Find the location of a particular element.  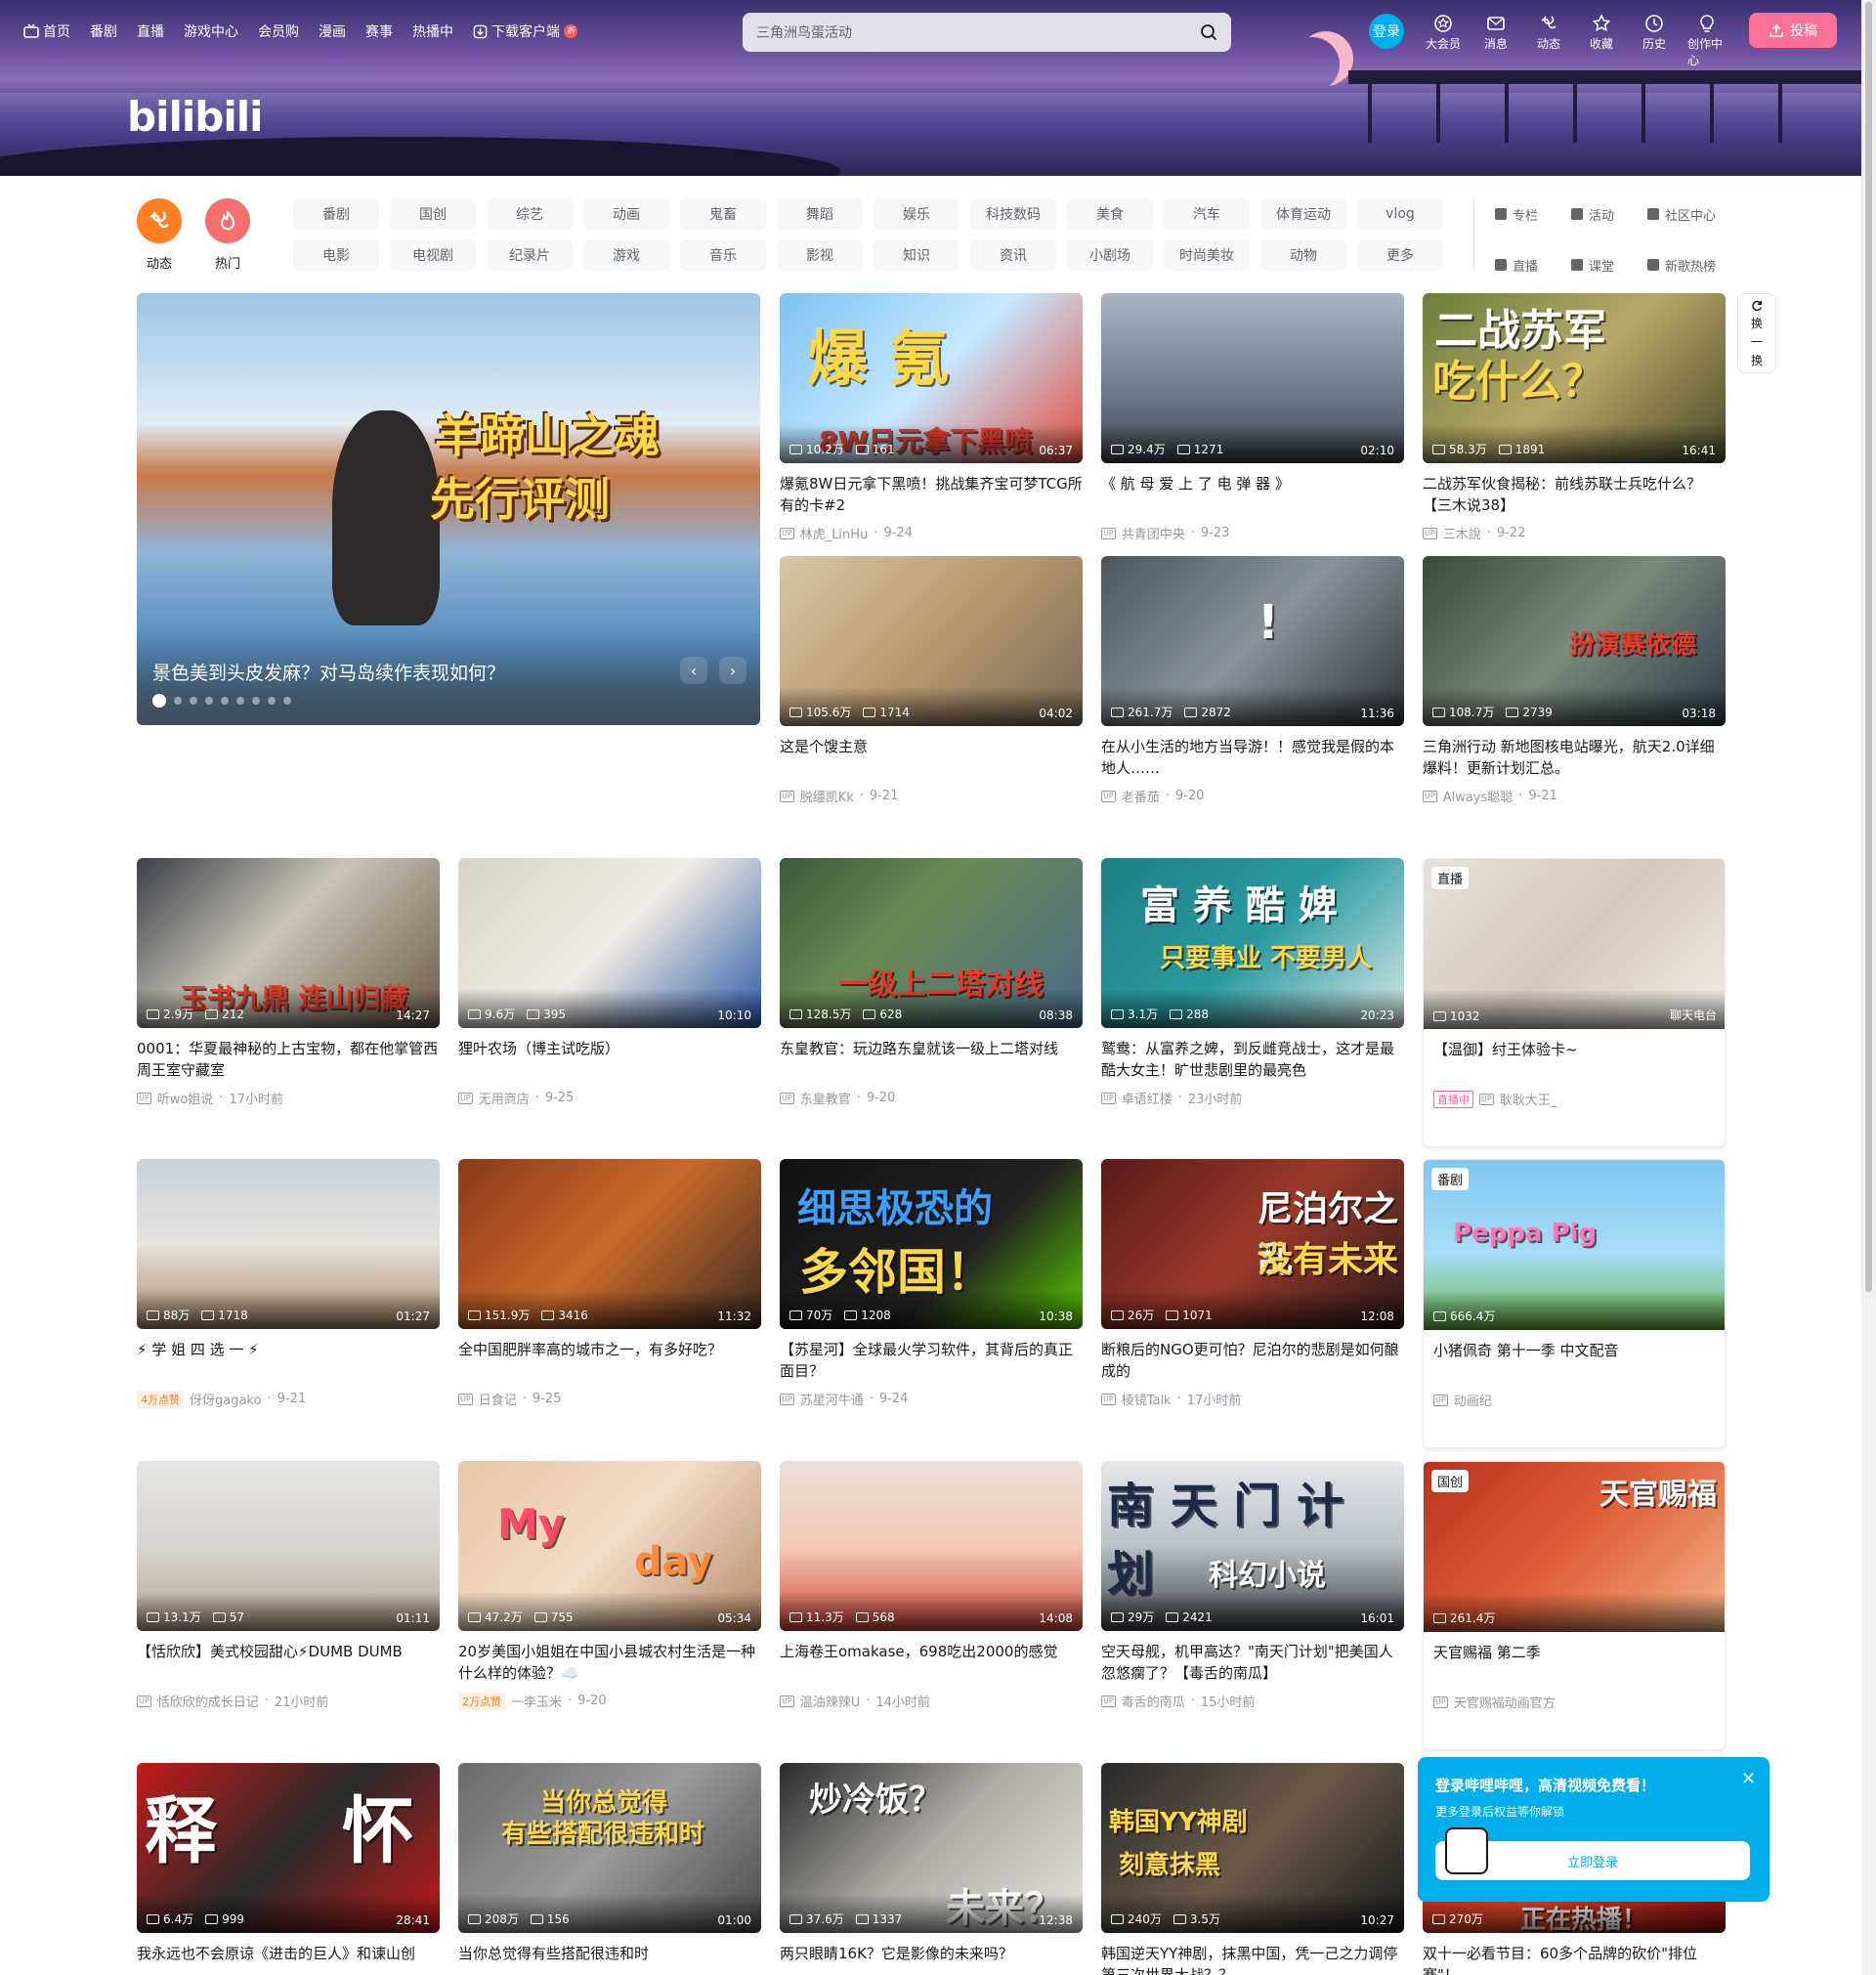

video-author: 听wo姐说 is located at coordinates (185, 1098).